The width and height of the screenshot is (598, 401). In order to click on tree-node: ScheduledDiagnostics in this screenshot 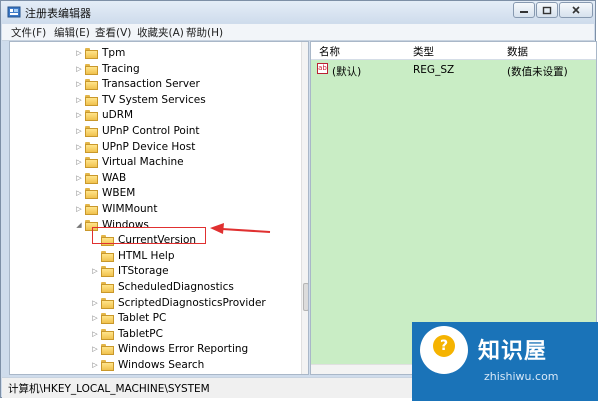, I will do `click(155, 287)`.